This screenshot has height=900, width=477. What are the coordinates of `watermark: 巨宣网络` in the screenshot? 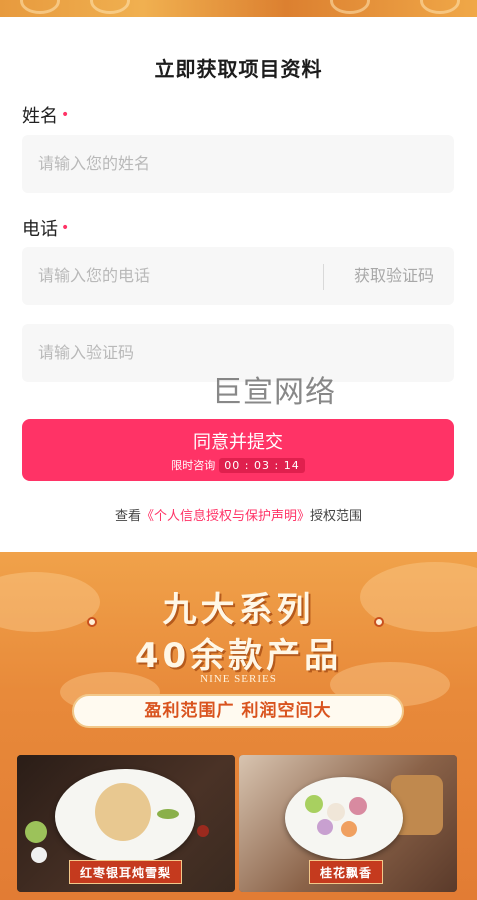 It's located at (274, 392).